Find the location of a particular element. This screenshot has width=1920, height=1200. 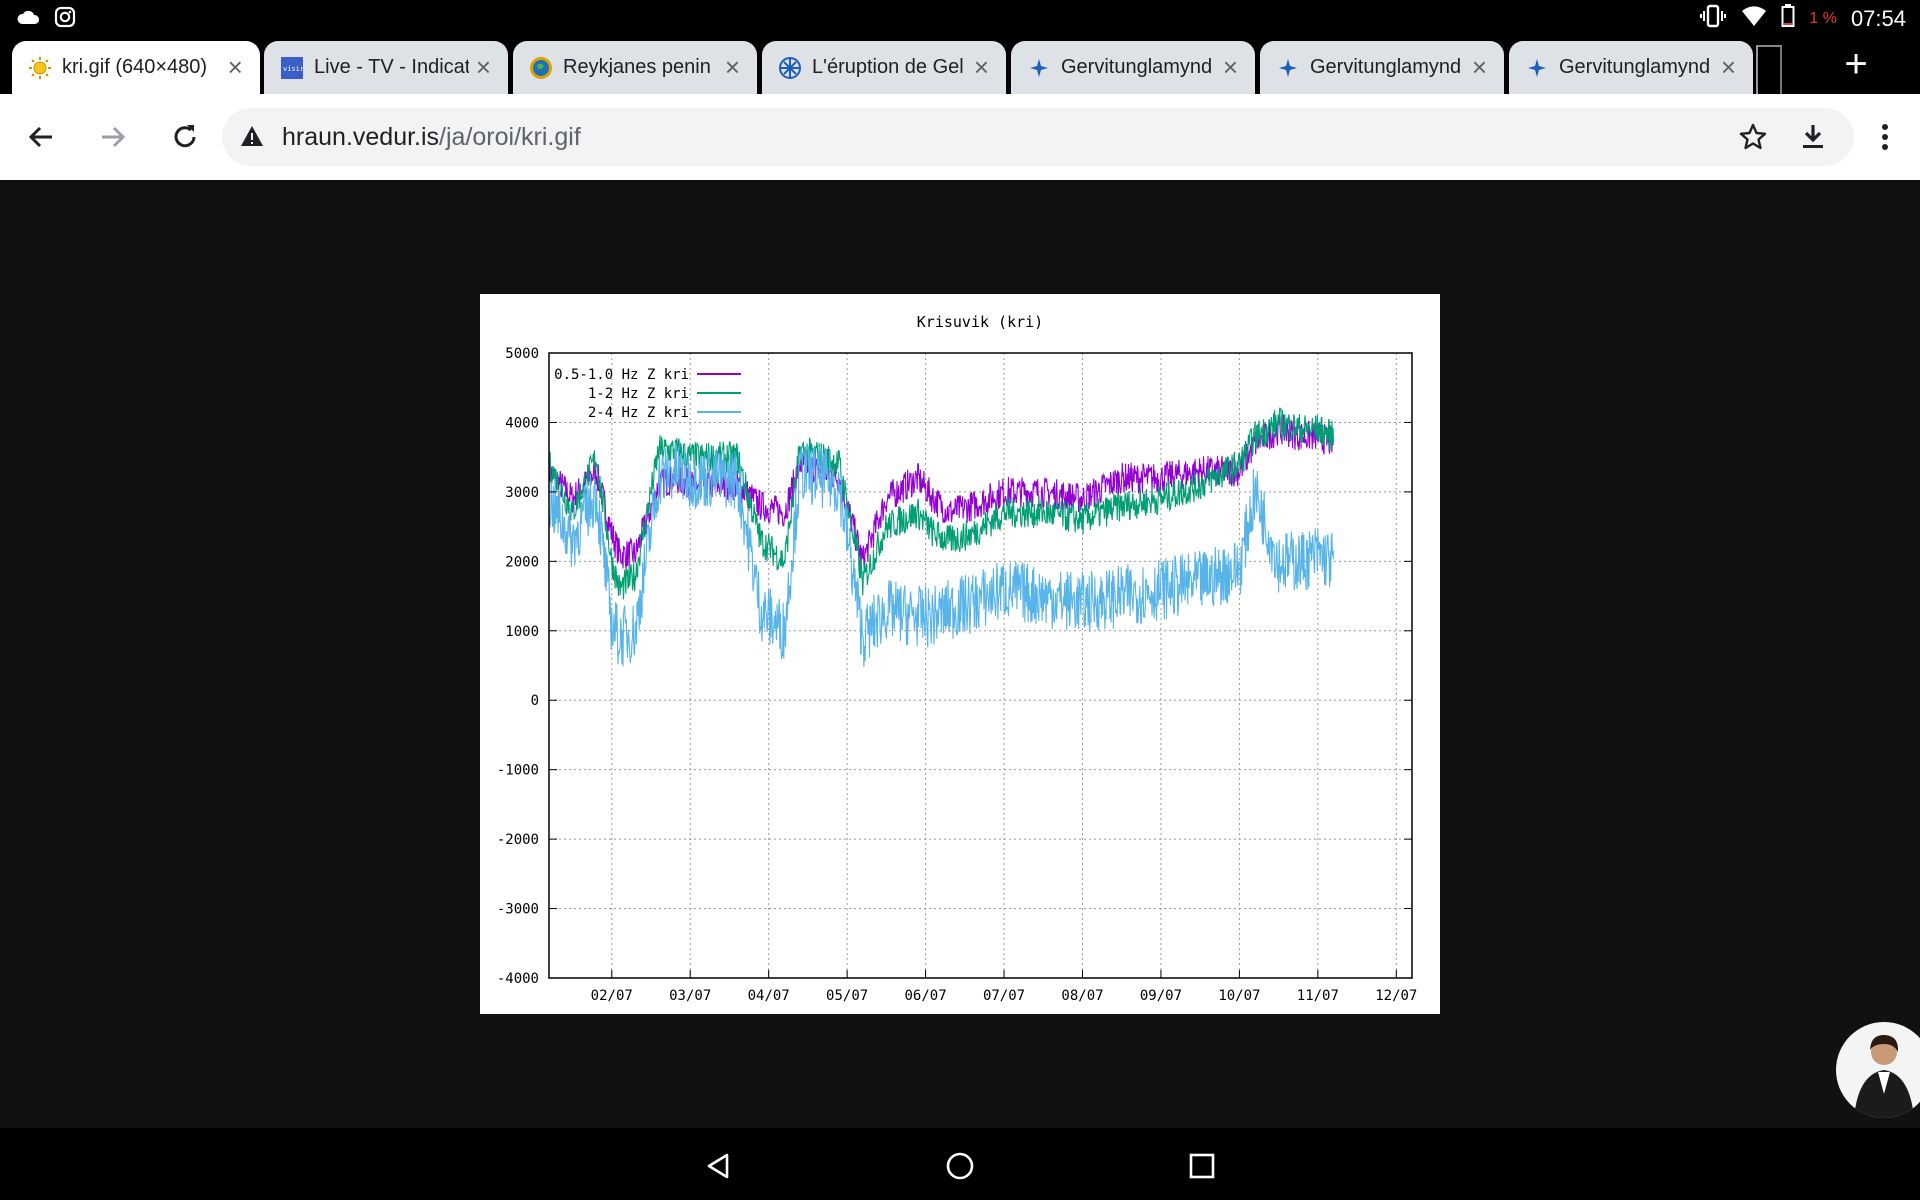

more-vert-icon is located at coordinates (1885, 137).